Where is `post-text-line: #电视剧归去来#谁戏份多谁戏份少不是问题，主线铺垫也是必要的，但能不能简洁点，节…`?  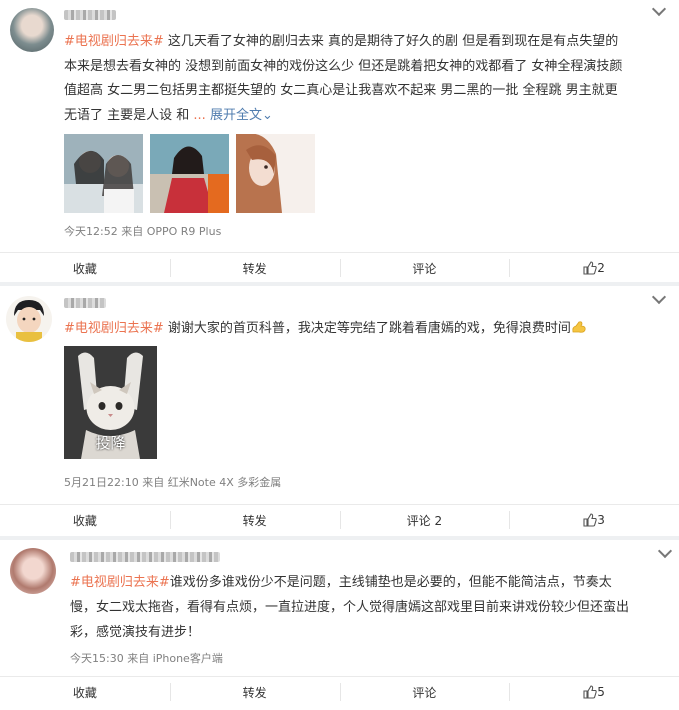
post-text-line: #电视剧归去来#谁戏份多谁戏份少不是问题，主线铺垫也是必要的，但能不能简洁点，节… is located at coordinates (341, 582).